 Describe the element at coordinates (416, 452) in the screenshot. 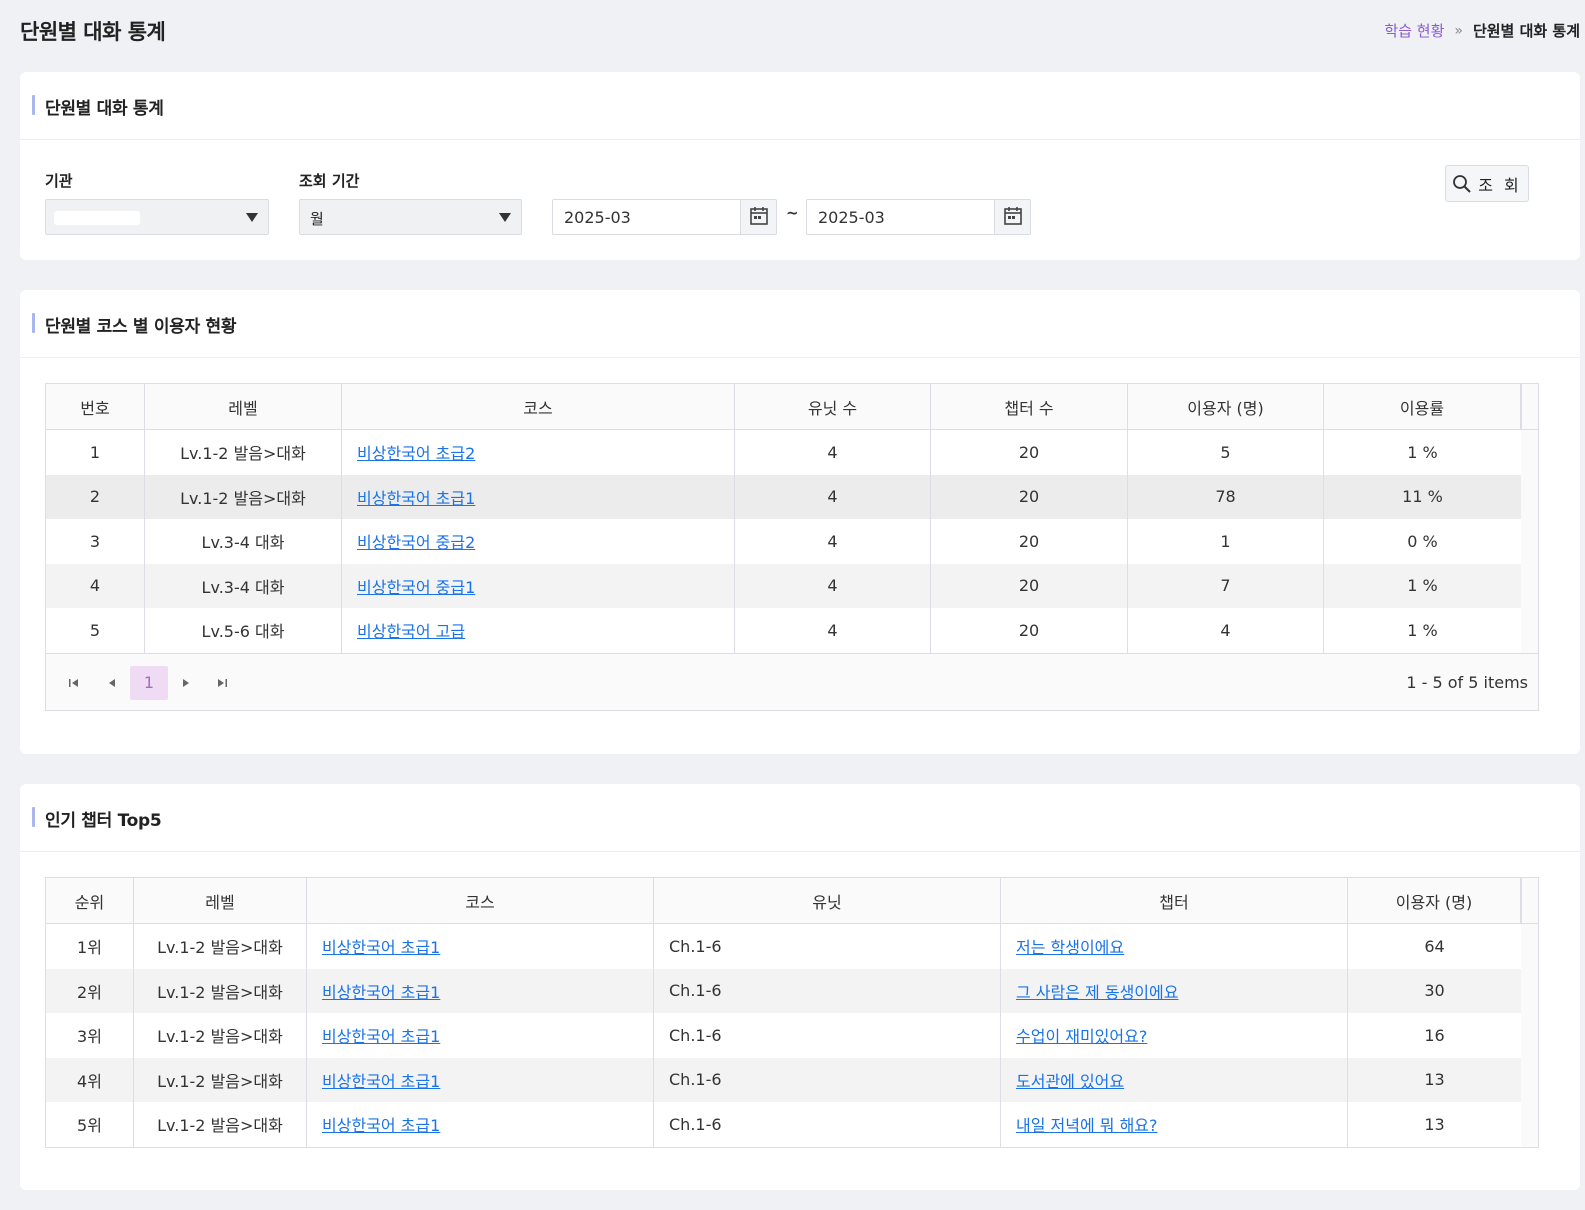

I see `course-link: 비상한국어 초급2` at that location.